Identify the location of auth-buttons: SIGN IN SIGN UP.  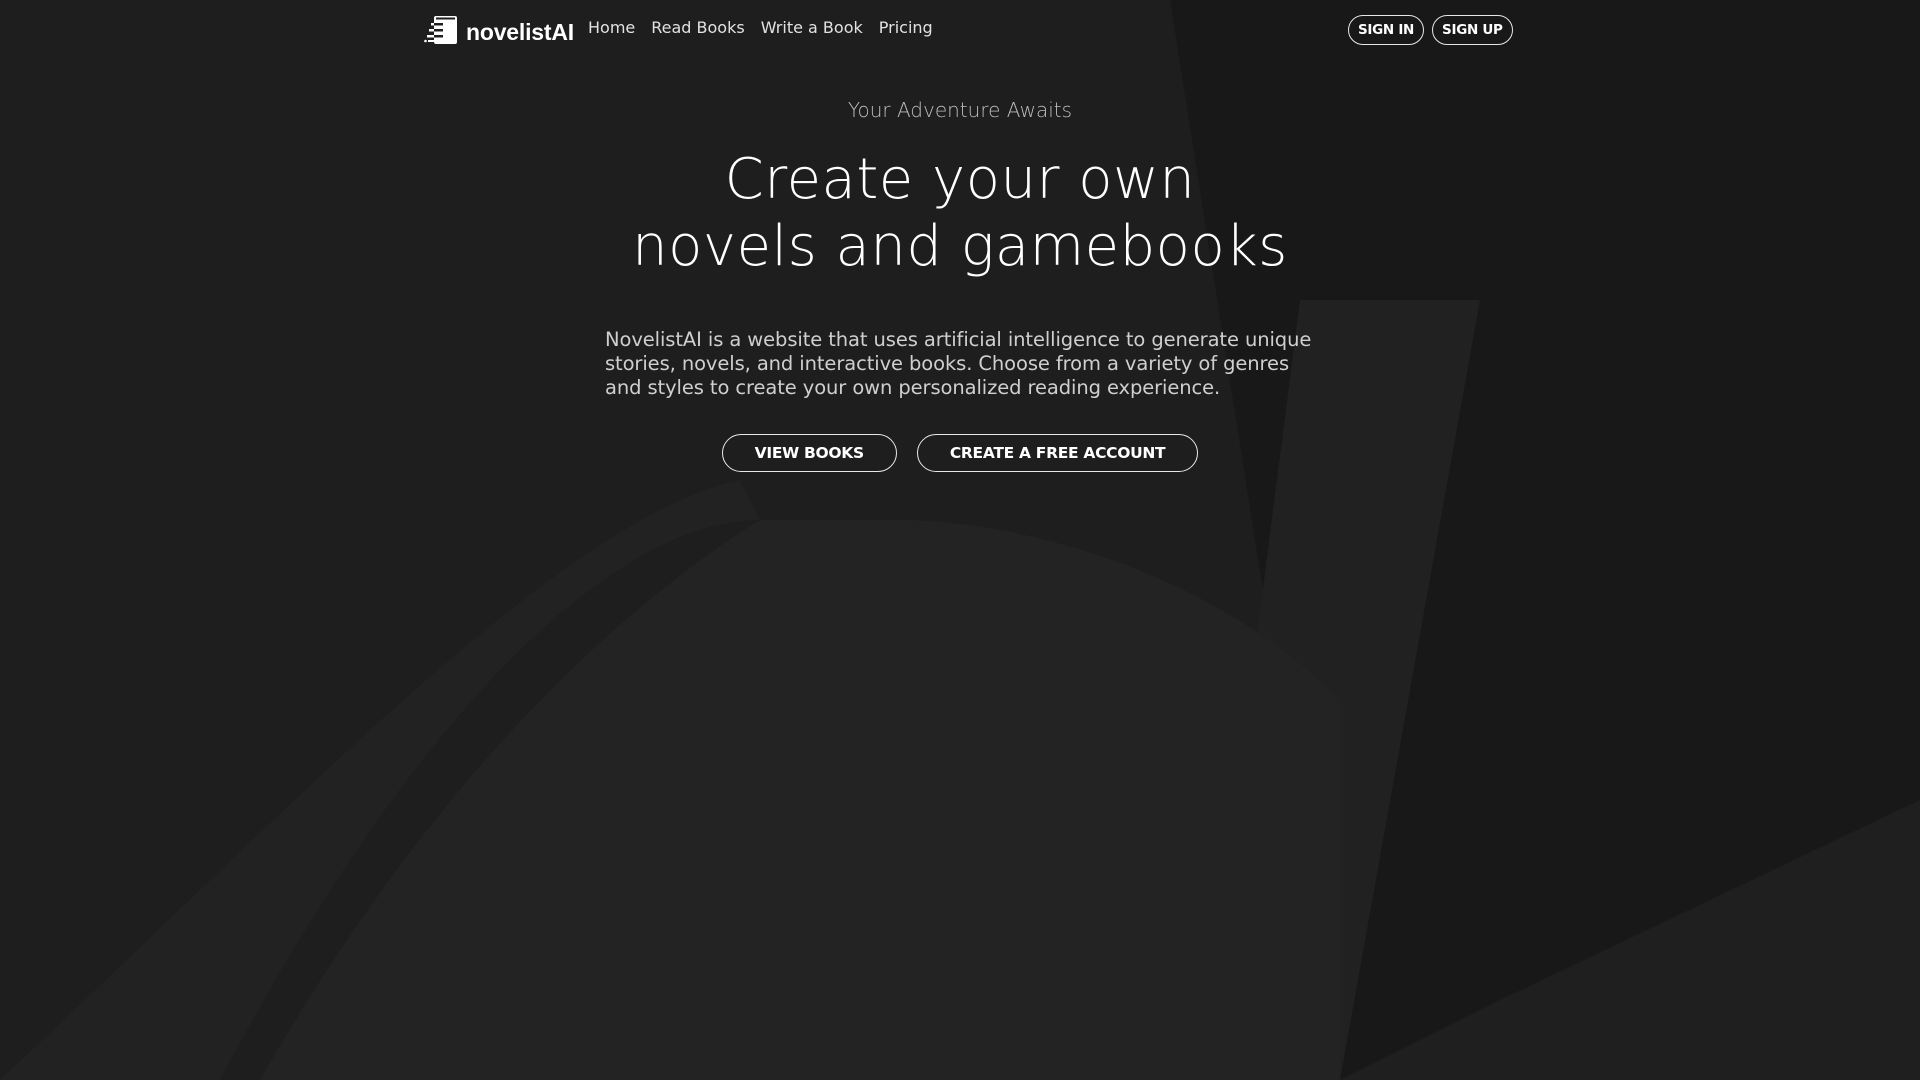
(1430, 30).